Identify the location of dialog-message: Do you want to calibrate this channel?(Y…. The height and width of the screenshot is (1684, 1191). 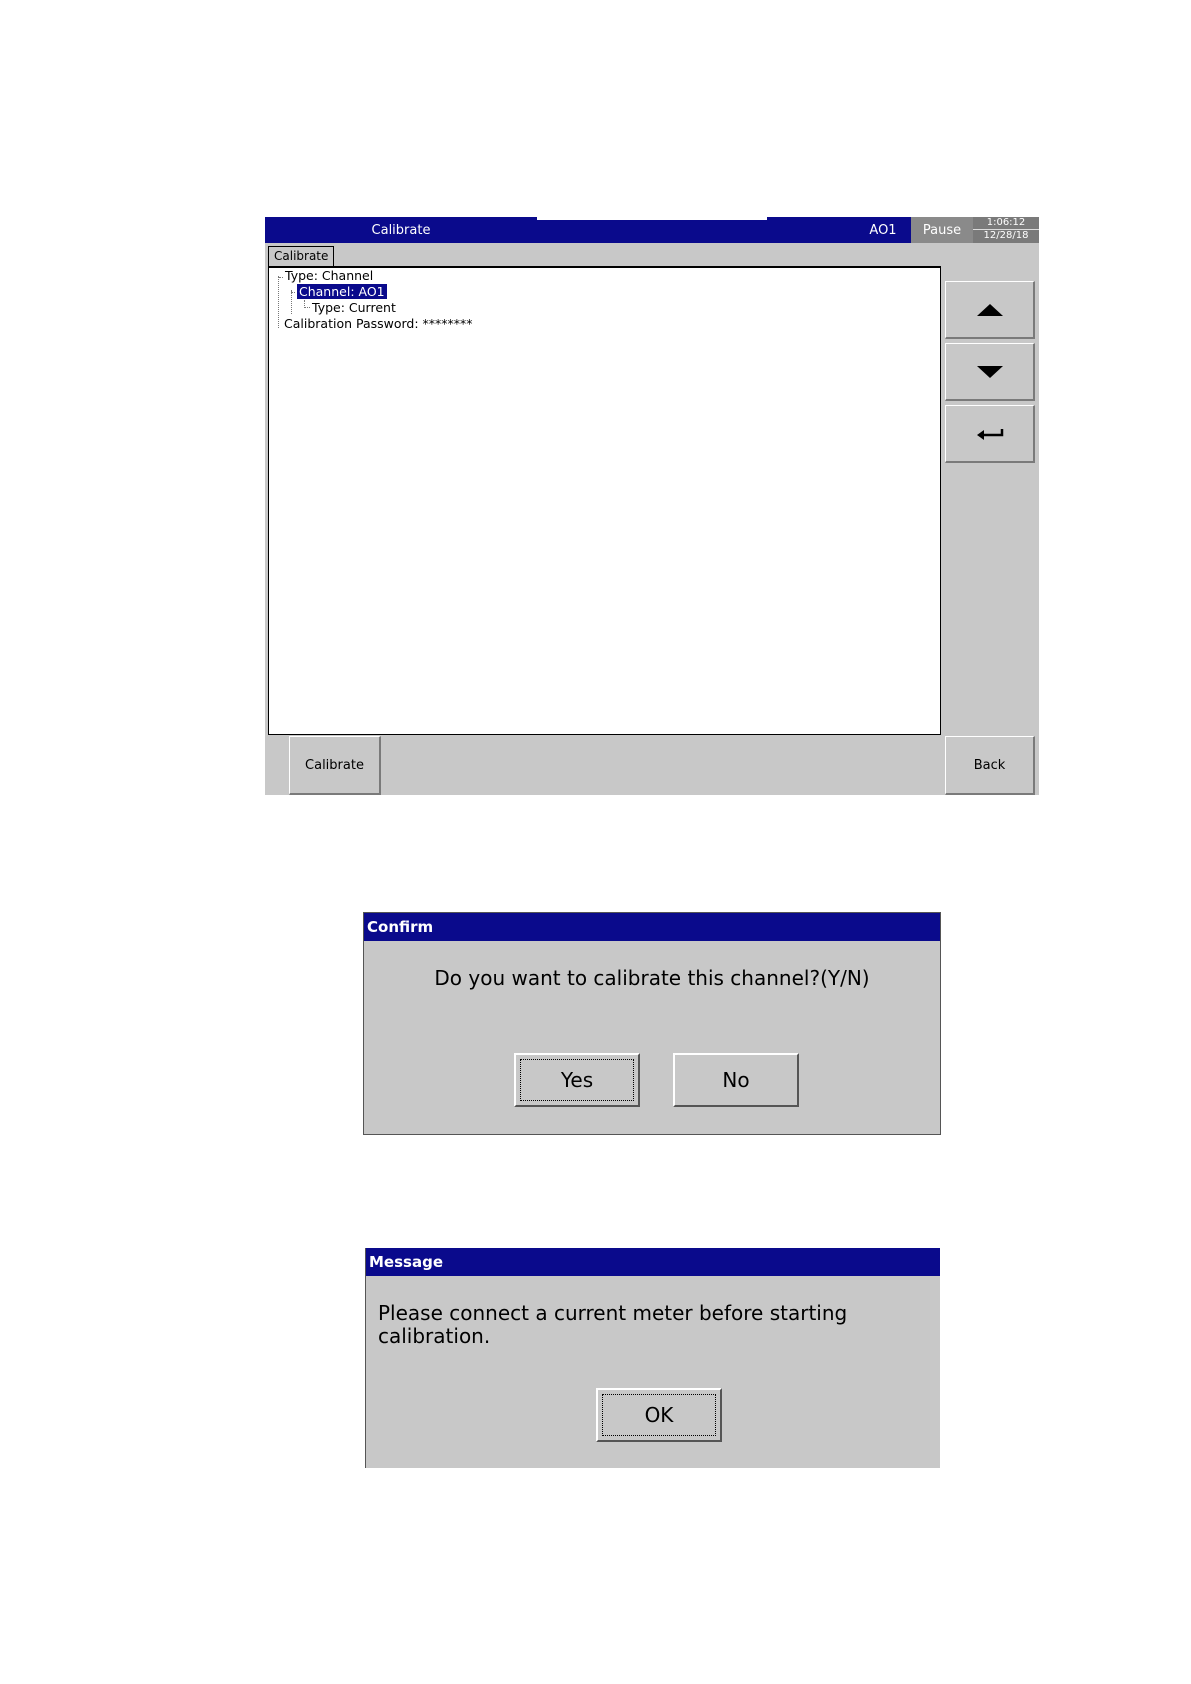
(652, 978).